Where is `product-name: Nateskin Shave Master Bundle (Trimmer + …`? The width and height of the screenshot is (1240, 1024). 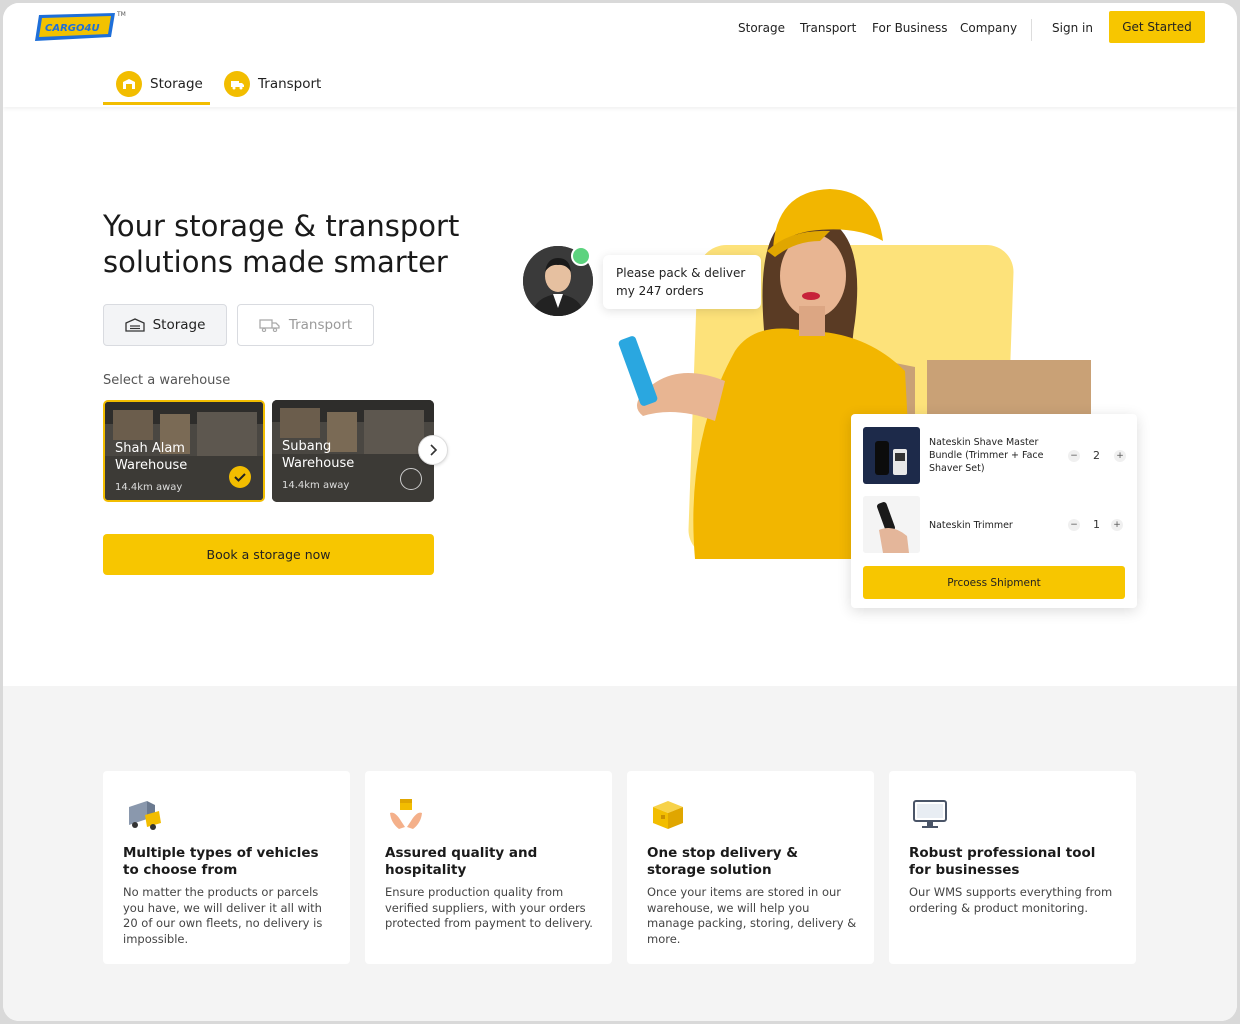
product-name: Nateskin Shave Master Bundle (Trimmer + … is located at coordinates (986, 455).